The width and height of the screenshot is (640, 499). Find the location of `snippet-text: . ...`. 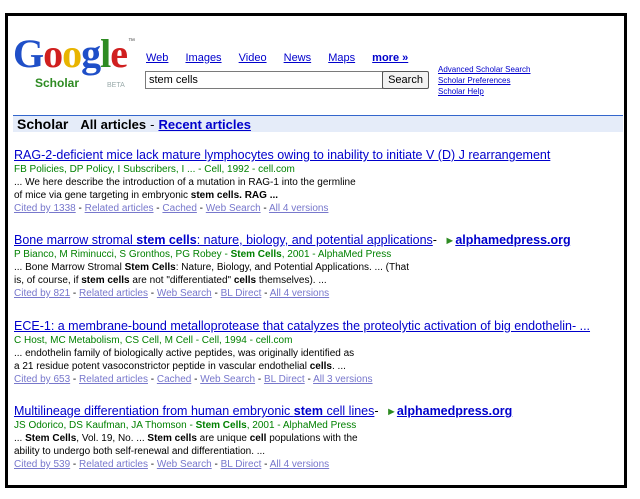

snippet-text: . ... is located at coordinates (339, 366).